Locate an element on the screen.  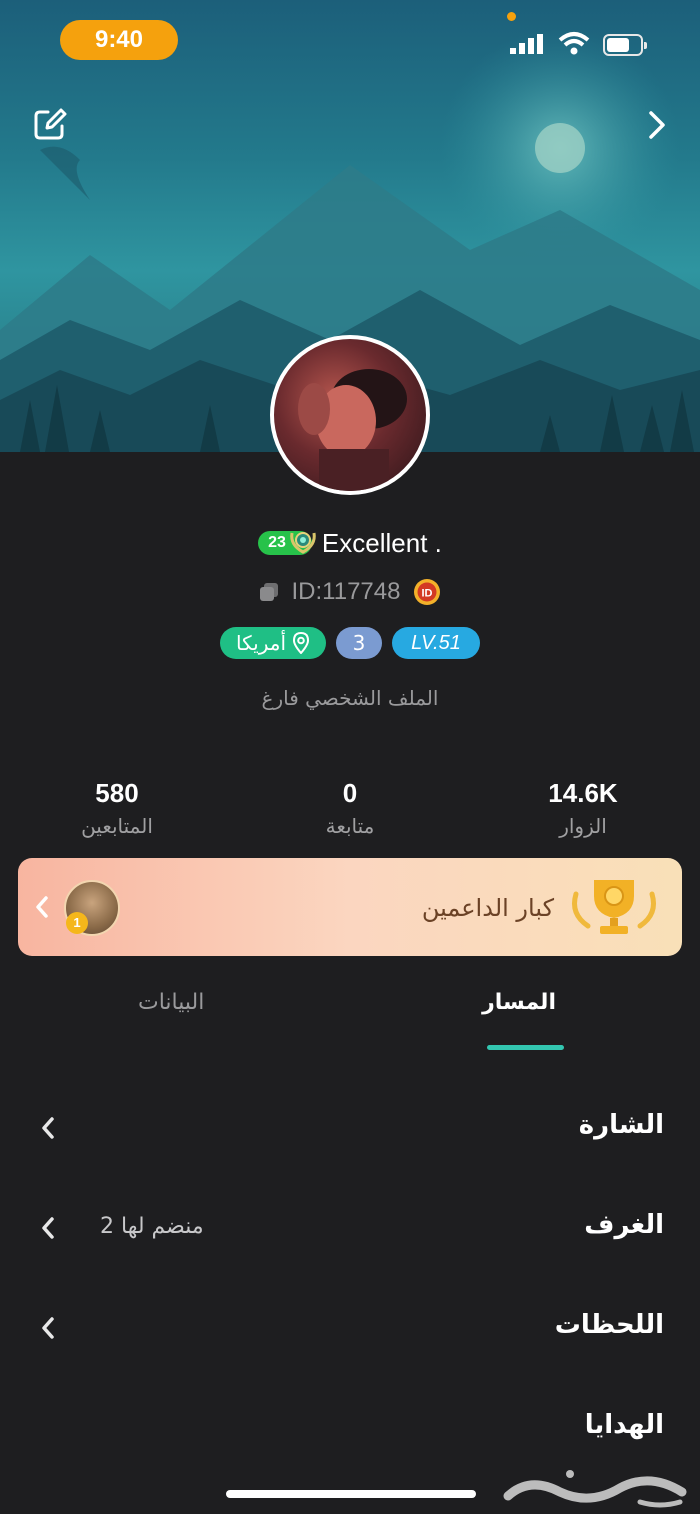
camera-indicator-dot is located at coordinates (511, 16).